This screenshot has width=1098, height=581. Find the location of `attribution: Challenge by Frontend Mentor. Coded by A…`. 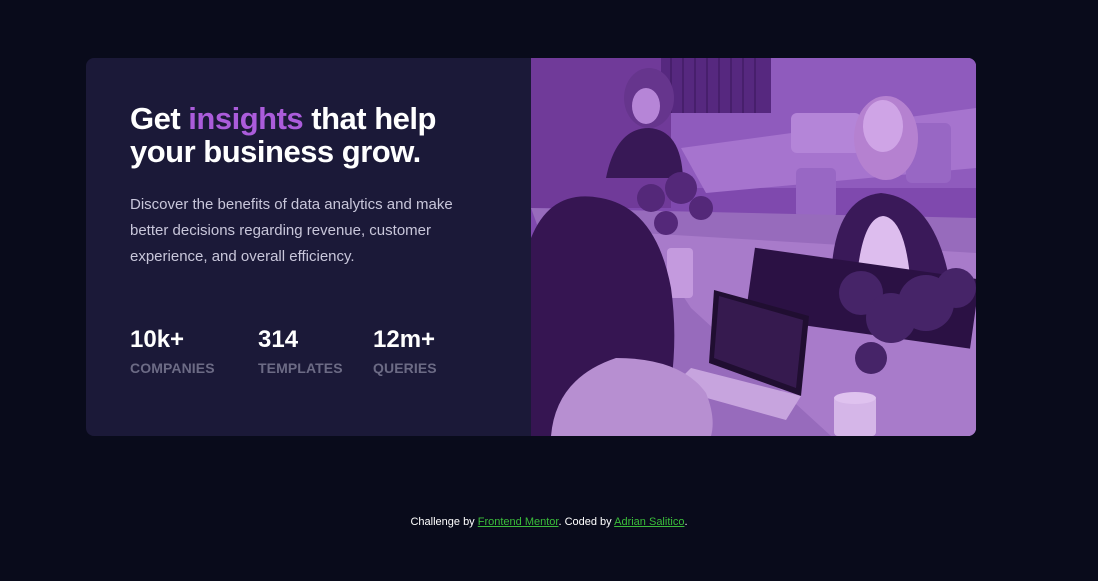

attribution: Challenge by Frontend Mentor. Coded by A… is located at coordinates (549, 522).